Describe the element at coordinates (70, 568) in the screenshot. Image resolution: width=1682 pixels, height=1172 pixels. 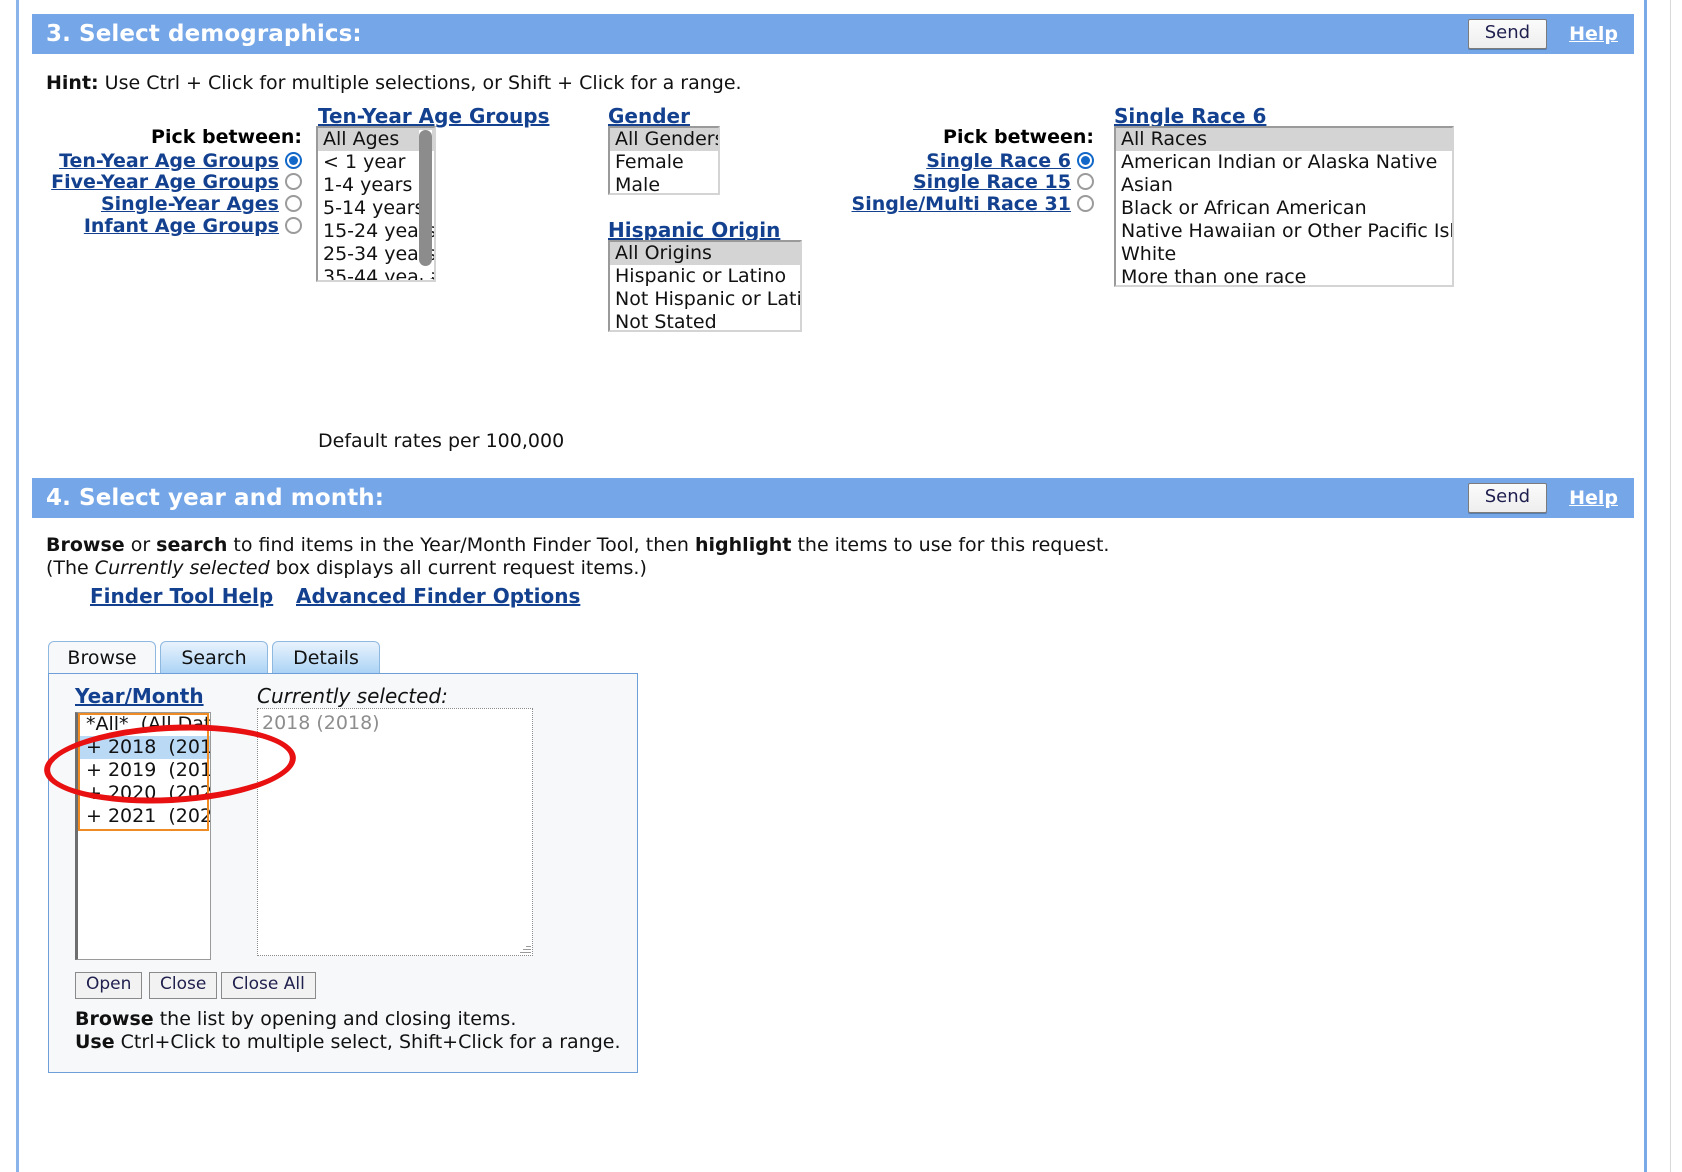
I see `instr2-head: (The` at that location.